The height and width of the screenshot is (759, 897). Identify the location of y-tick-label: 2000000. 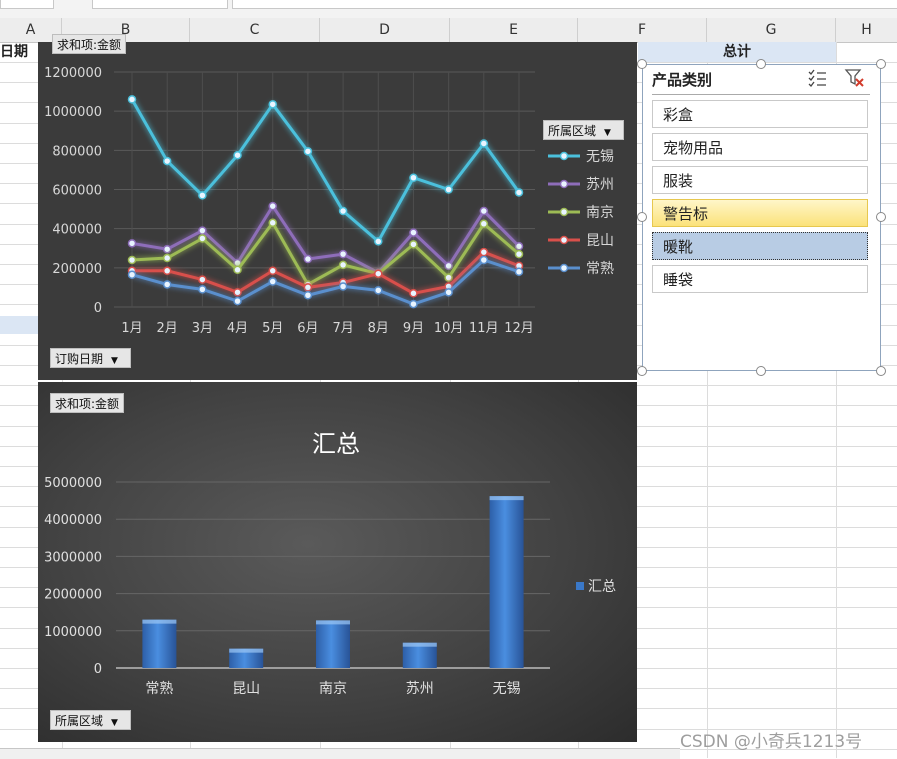
(73, 595).